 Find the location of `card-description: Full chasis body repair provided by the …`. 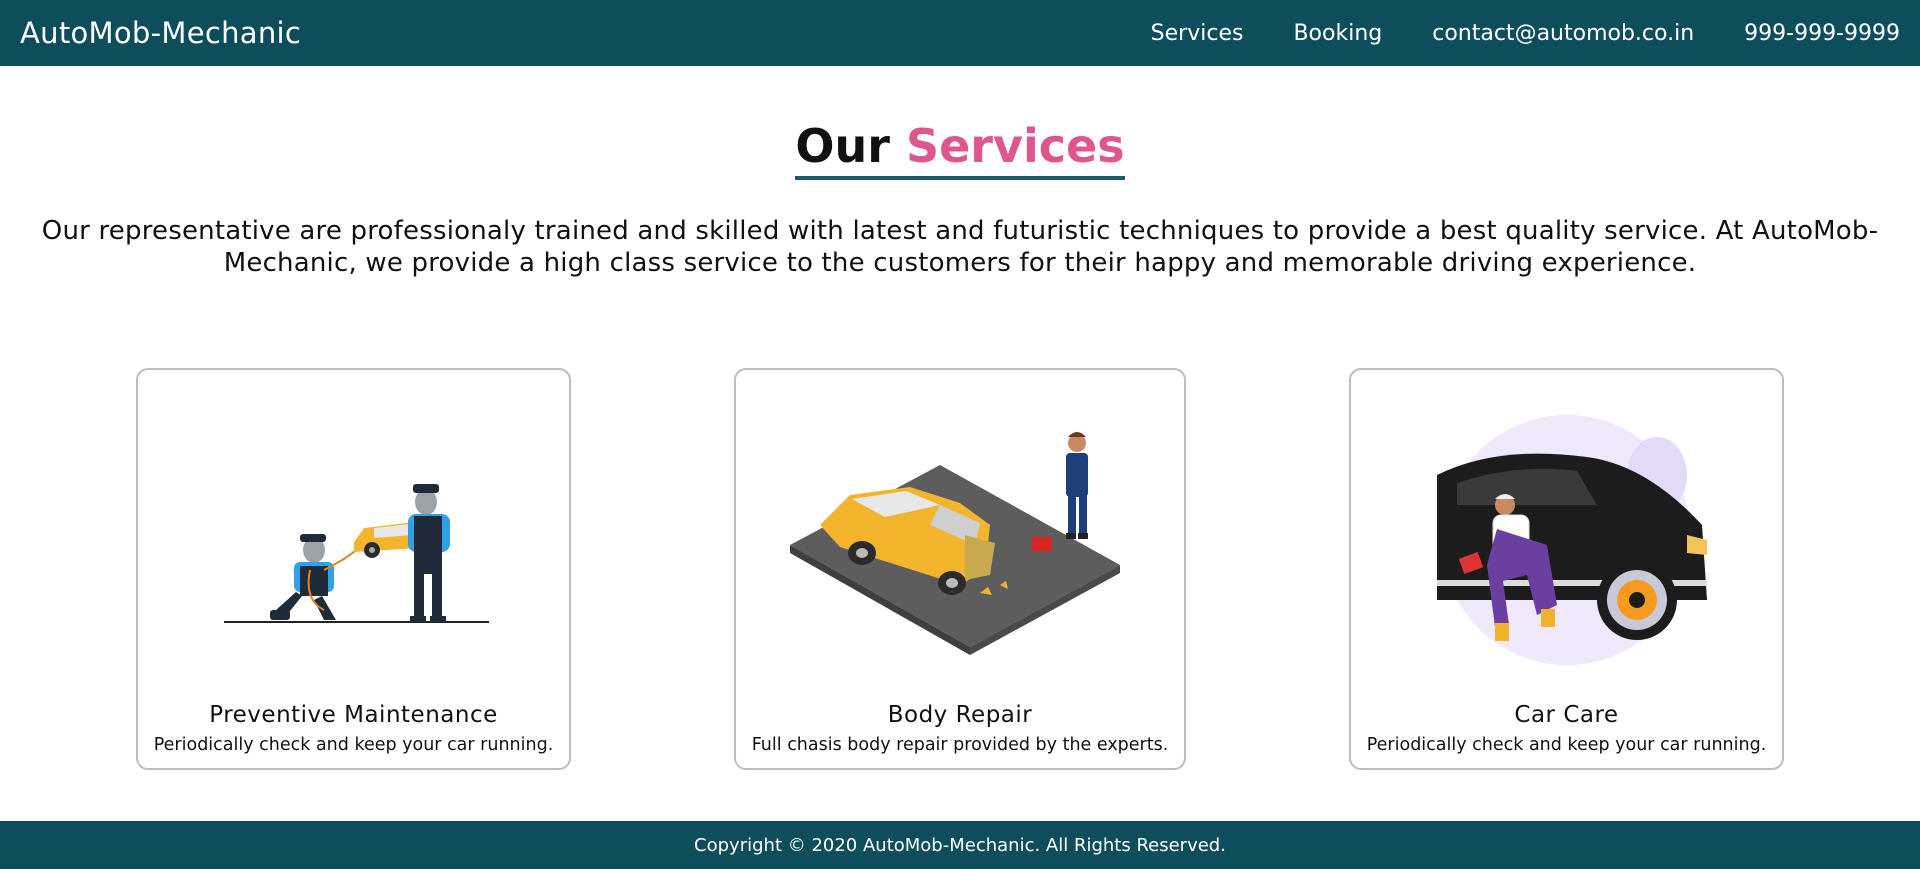

card-description: Full chasis body repair provided by the … is located at coordinates (960, 745).